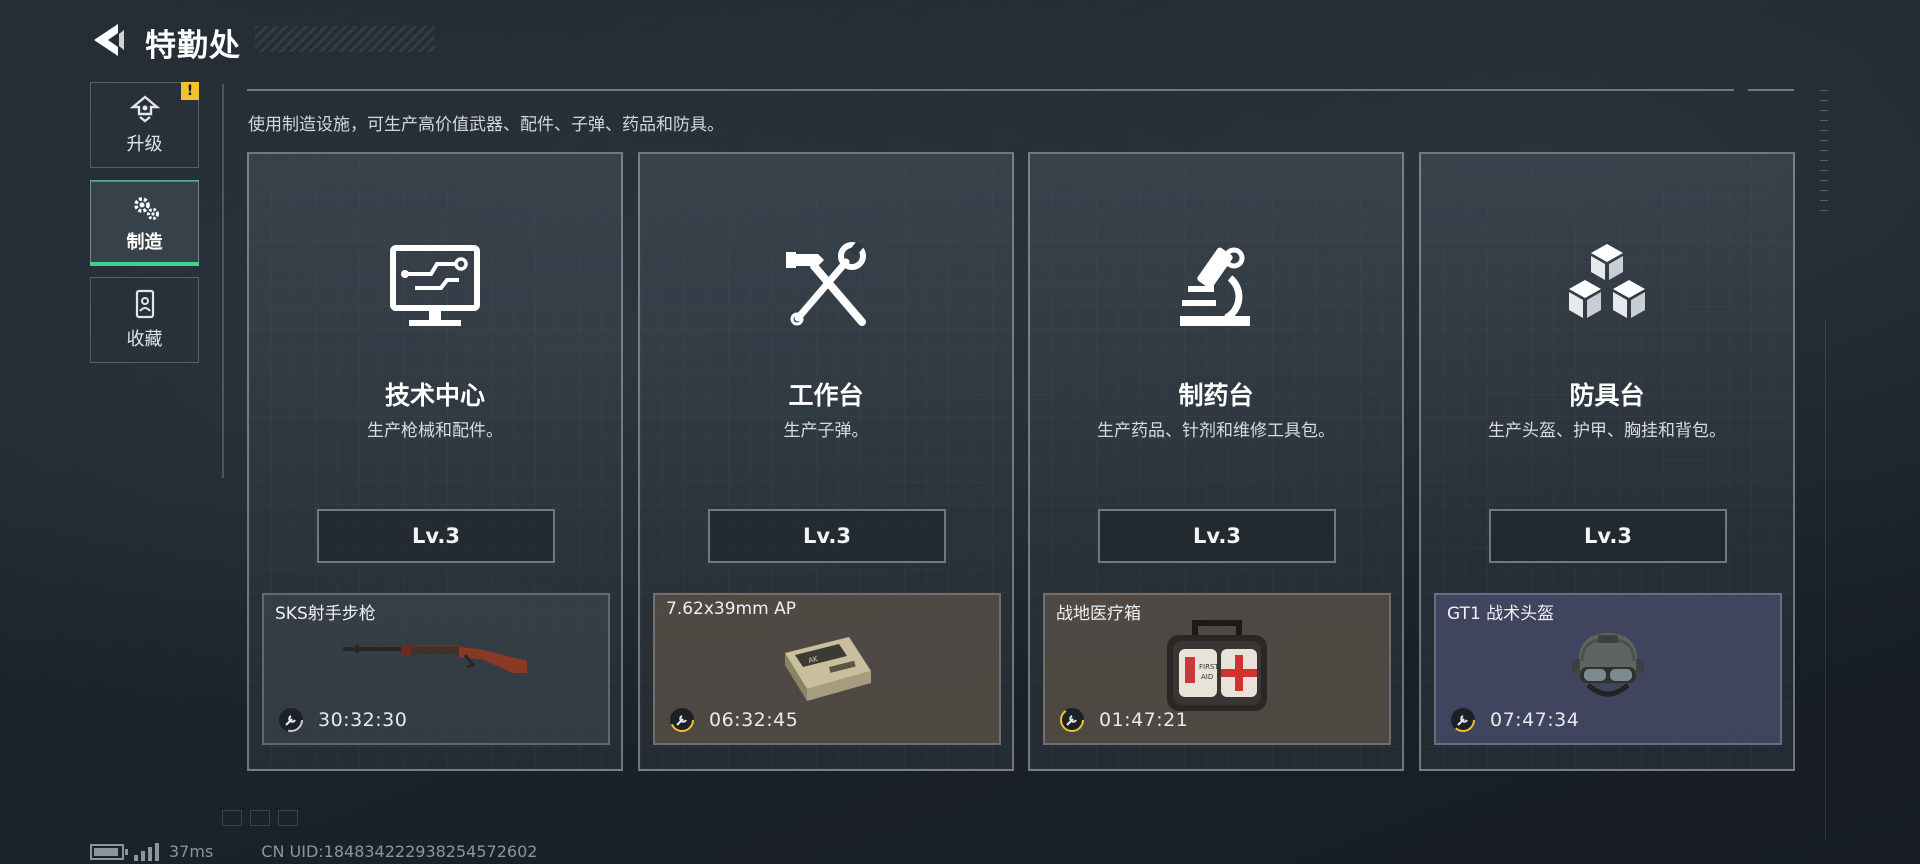 This screenshot has width=1920, height=864. Describe the element at coordinates (990, 90) in the screenshot. I see `top-divider` at that location.